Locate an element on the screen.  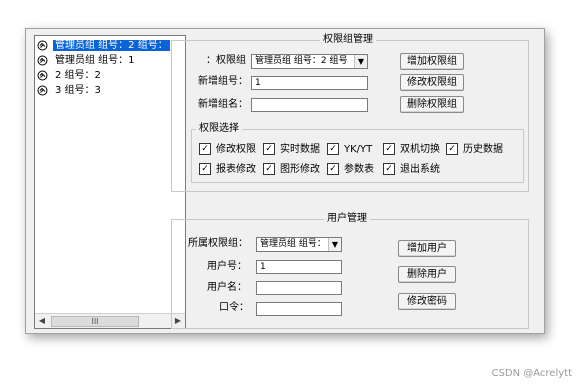
delete-group-button: 删除权限组 is located at coordinates (432, 104).